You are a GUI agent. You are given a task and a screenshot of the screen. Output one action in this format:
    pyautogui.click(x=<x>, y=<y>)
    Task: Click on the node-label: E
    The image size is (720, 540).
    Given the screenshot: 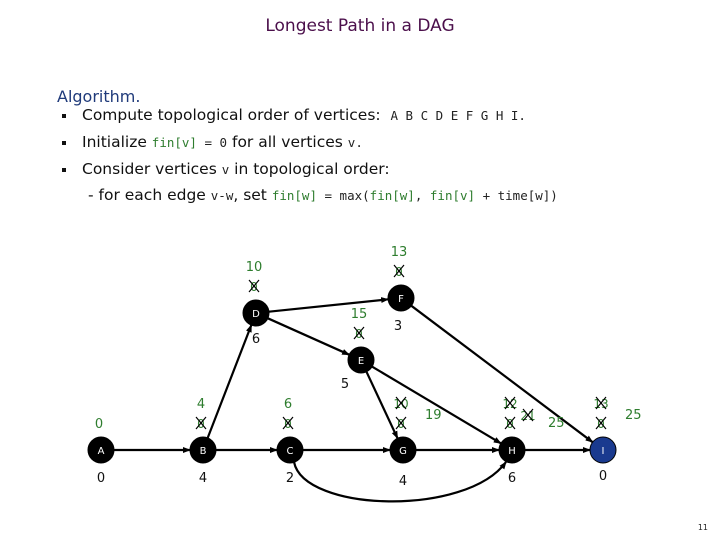 What is the action you would take?
    pyautogui.click(x=361, y=361)
    